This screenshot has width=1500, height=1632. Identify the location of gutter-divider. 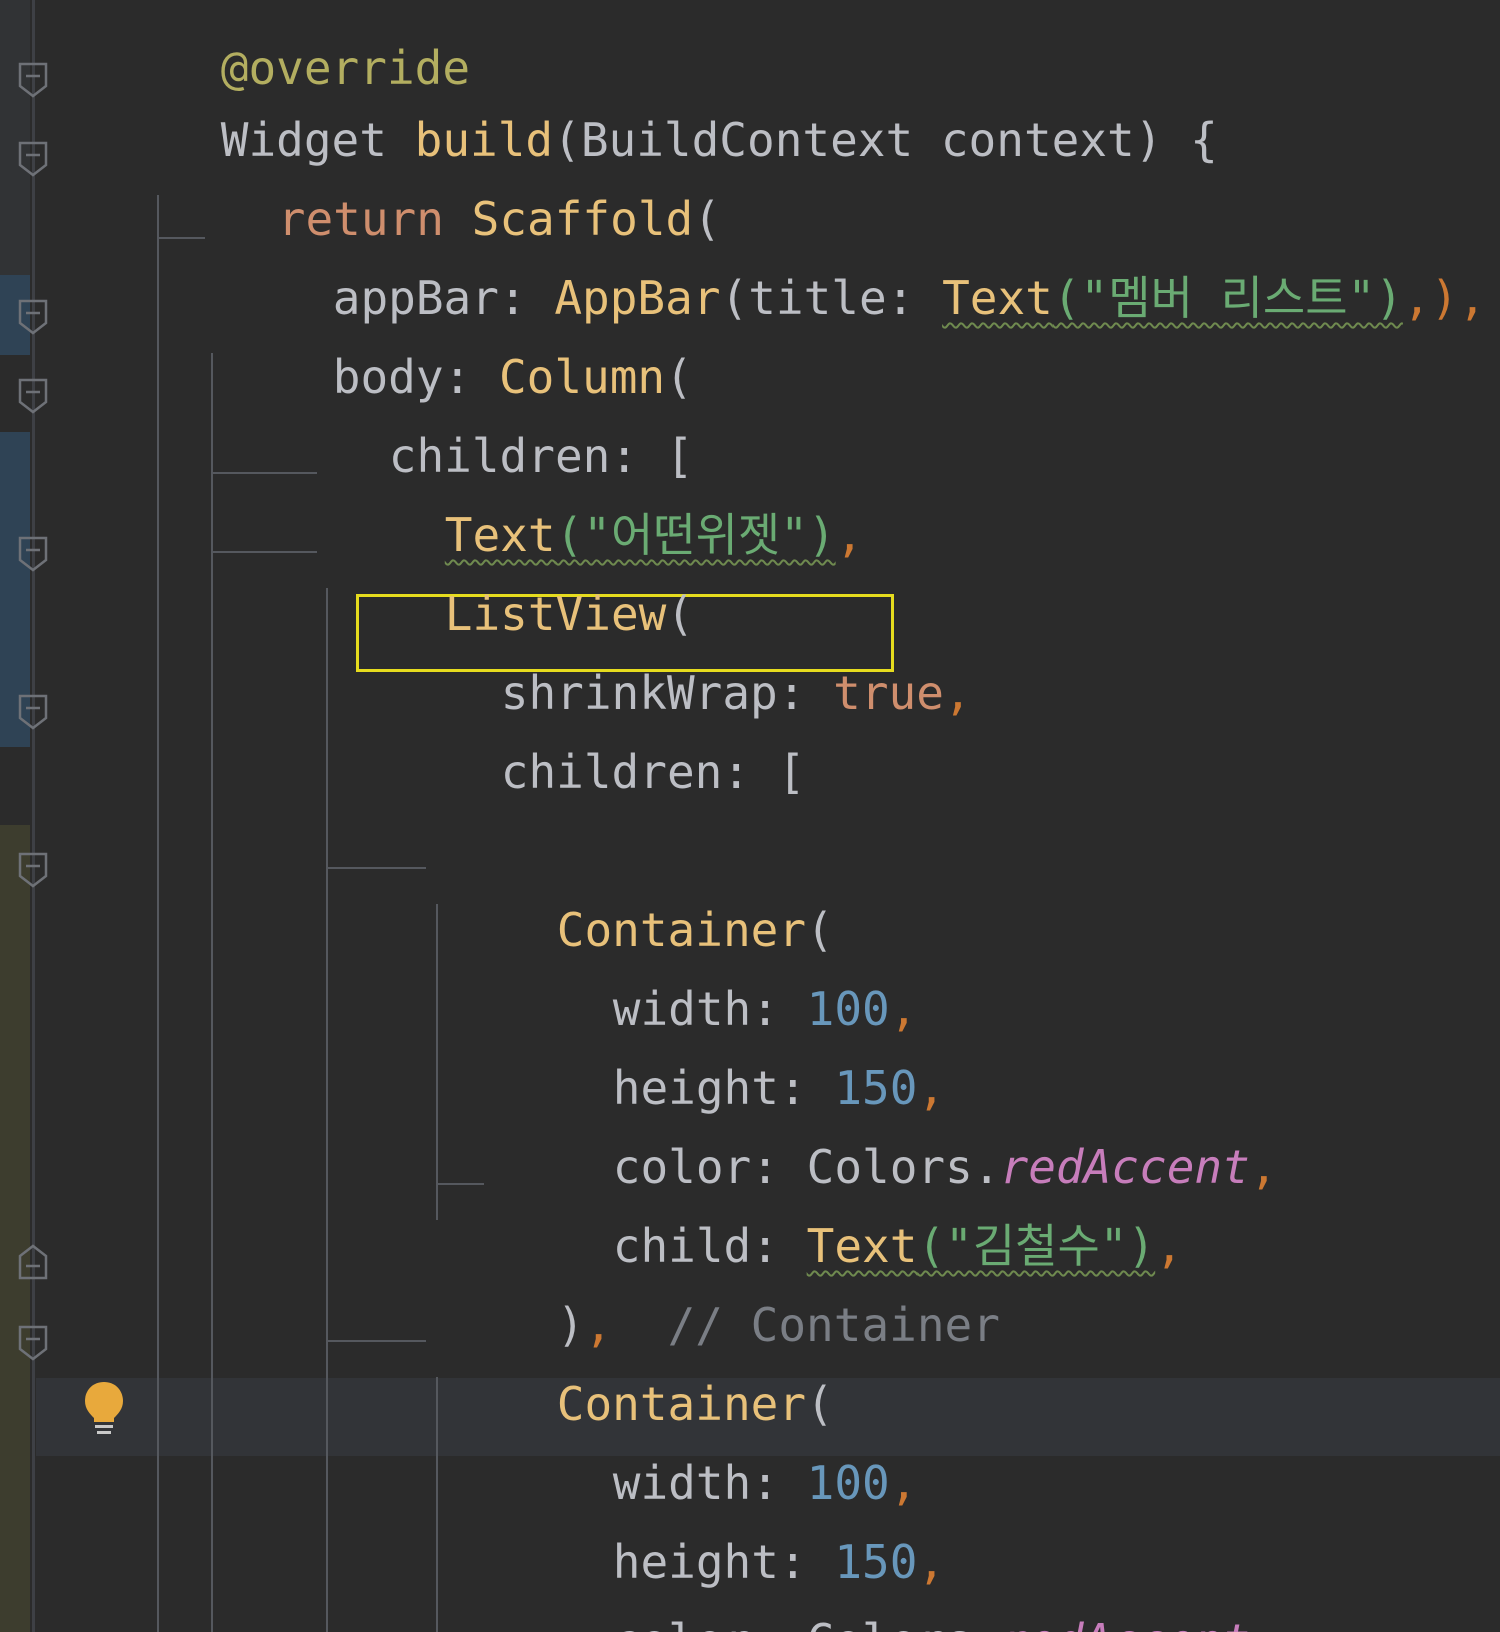
(33, 816).